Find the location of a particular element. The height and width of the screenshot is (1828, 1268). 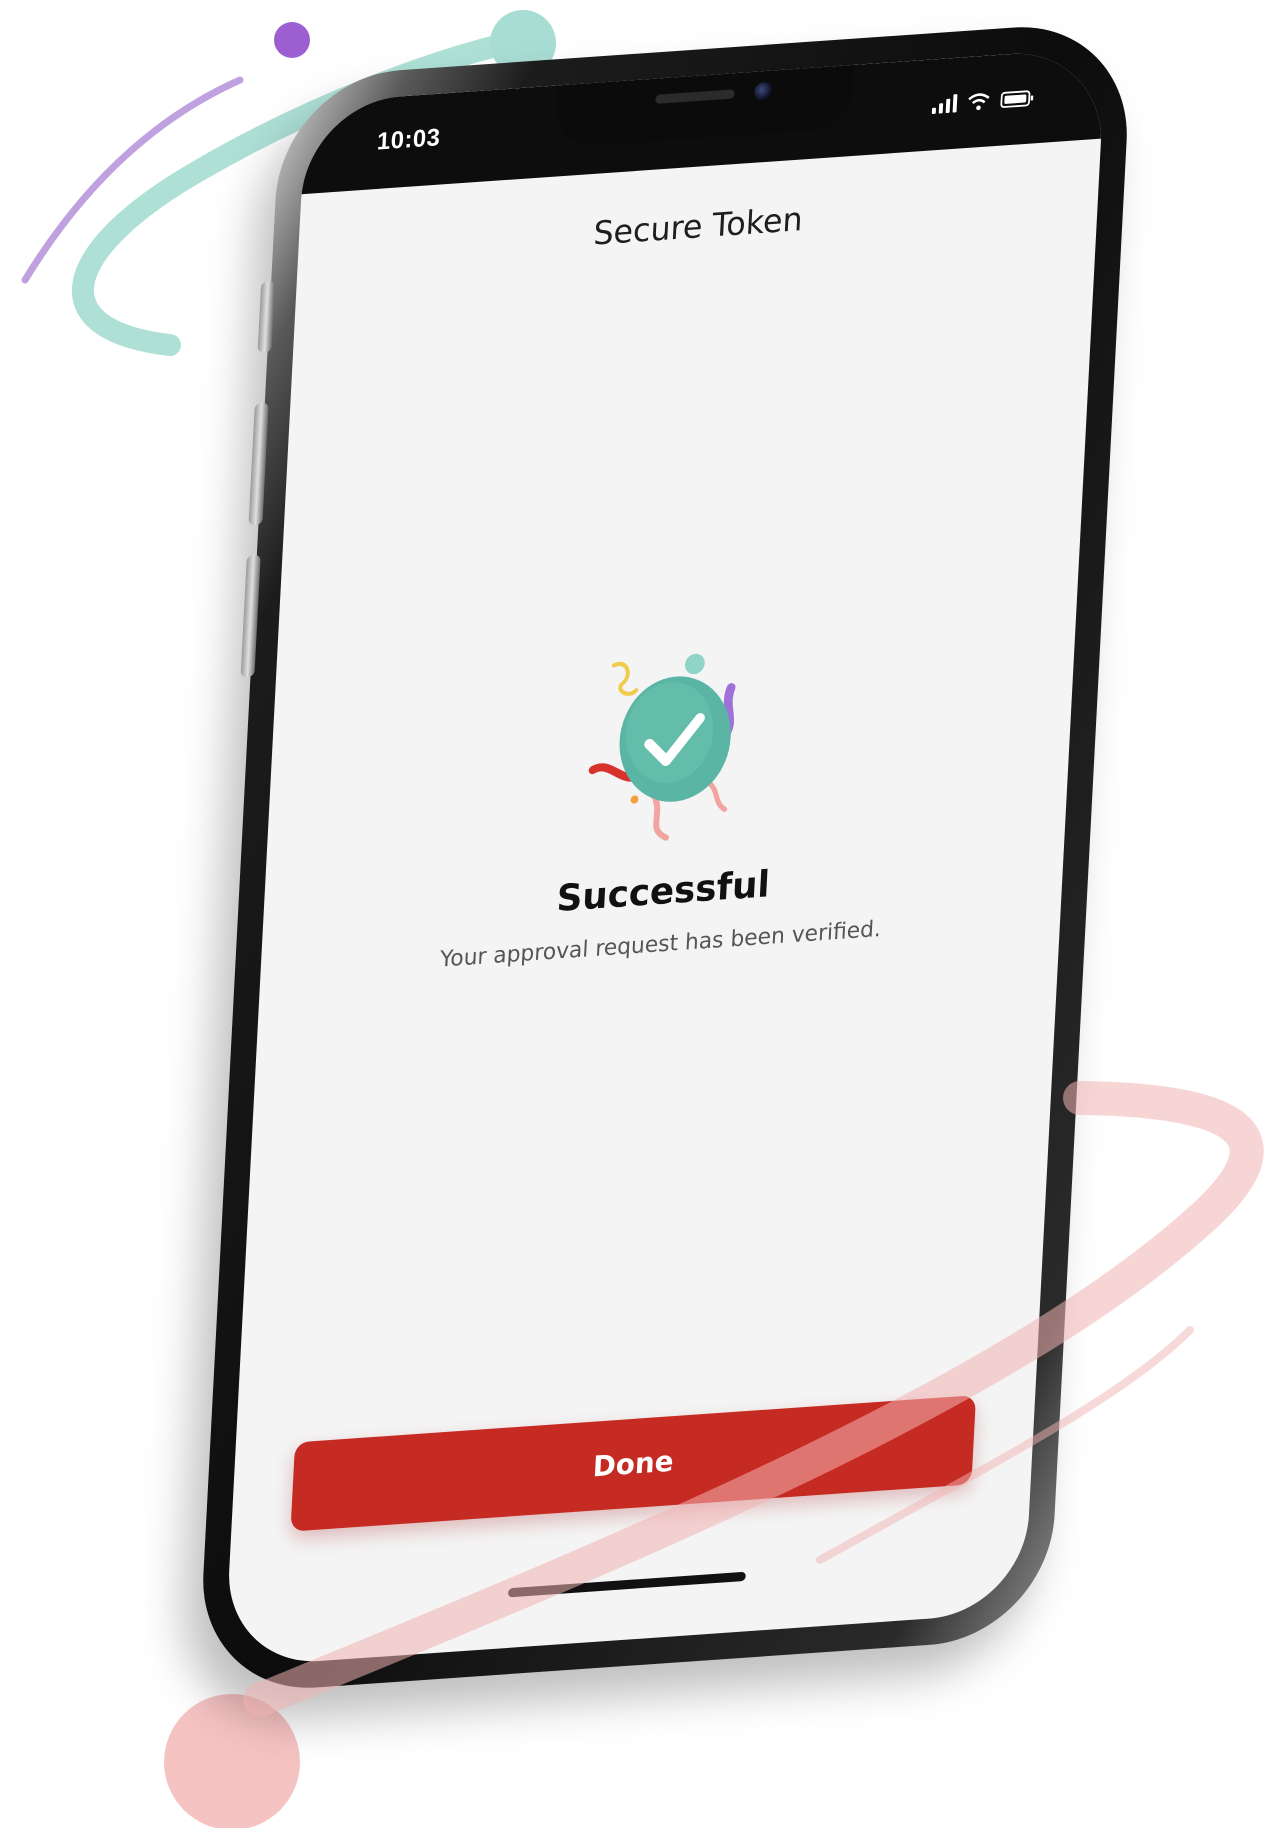

confetti-teal-dot is located at coordinates (694, 664).